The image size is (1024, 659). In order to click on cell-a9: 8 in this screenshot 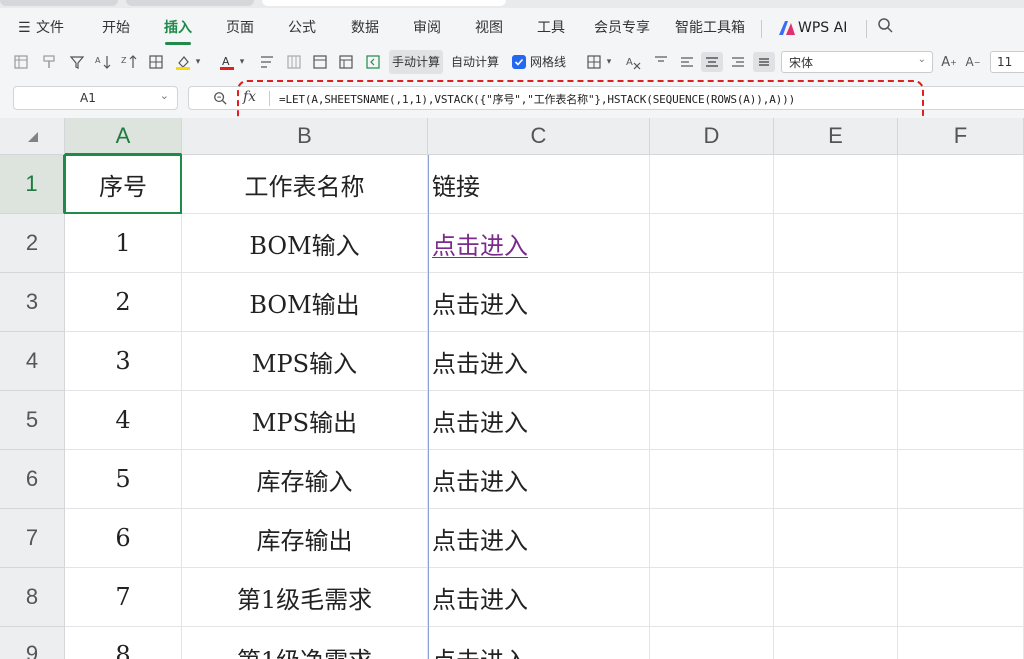, I will do `click(123, 643)`.